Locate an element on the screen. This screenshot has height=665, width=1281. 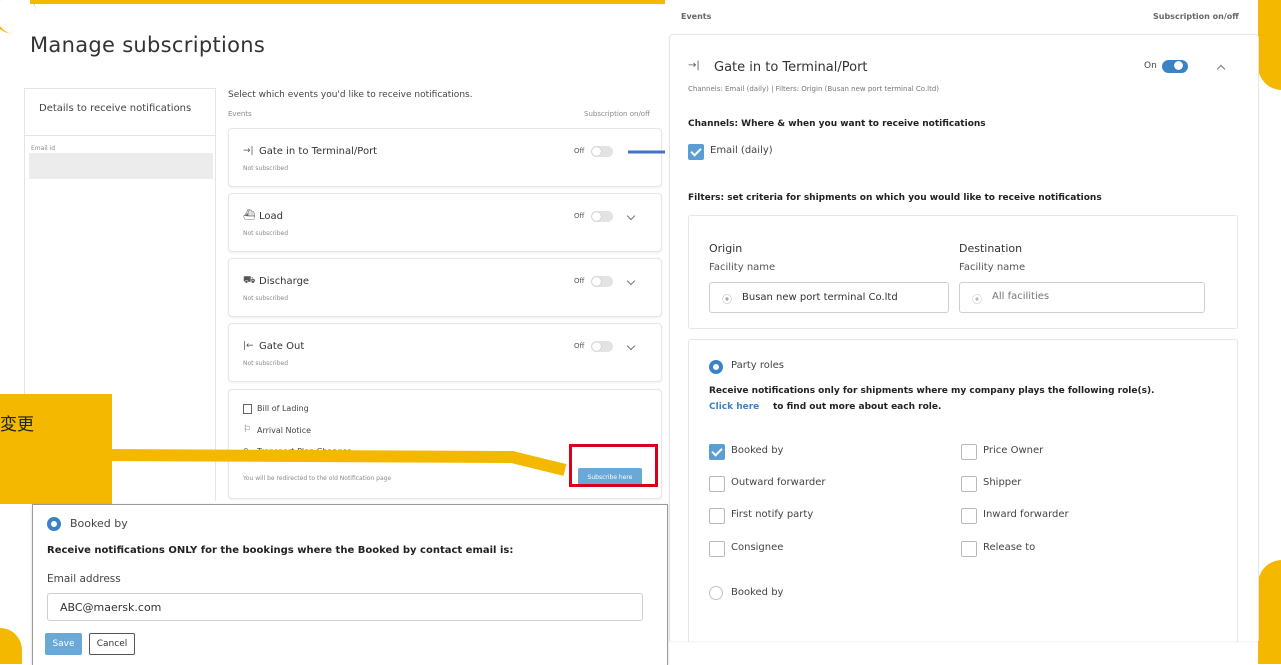
consignee-checkbox is located at coordinates (717, 549).